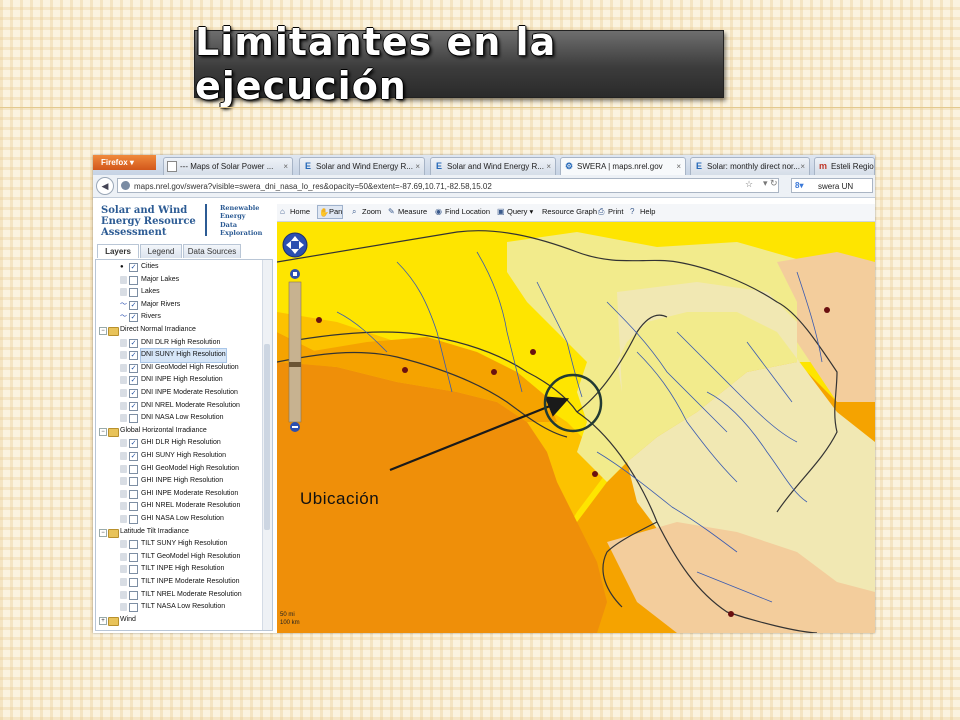  Describe the element at coordinates (601, 211) in the screenshot. I see `printer-icon: ⎙` at that location.